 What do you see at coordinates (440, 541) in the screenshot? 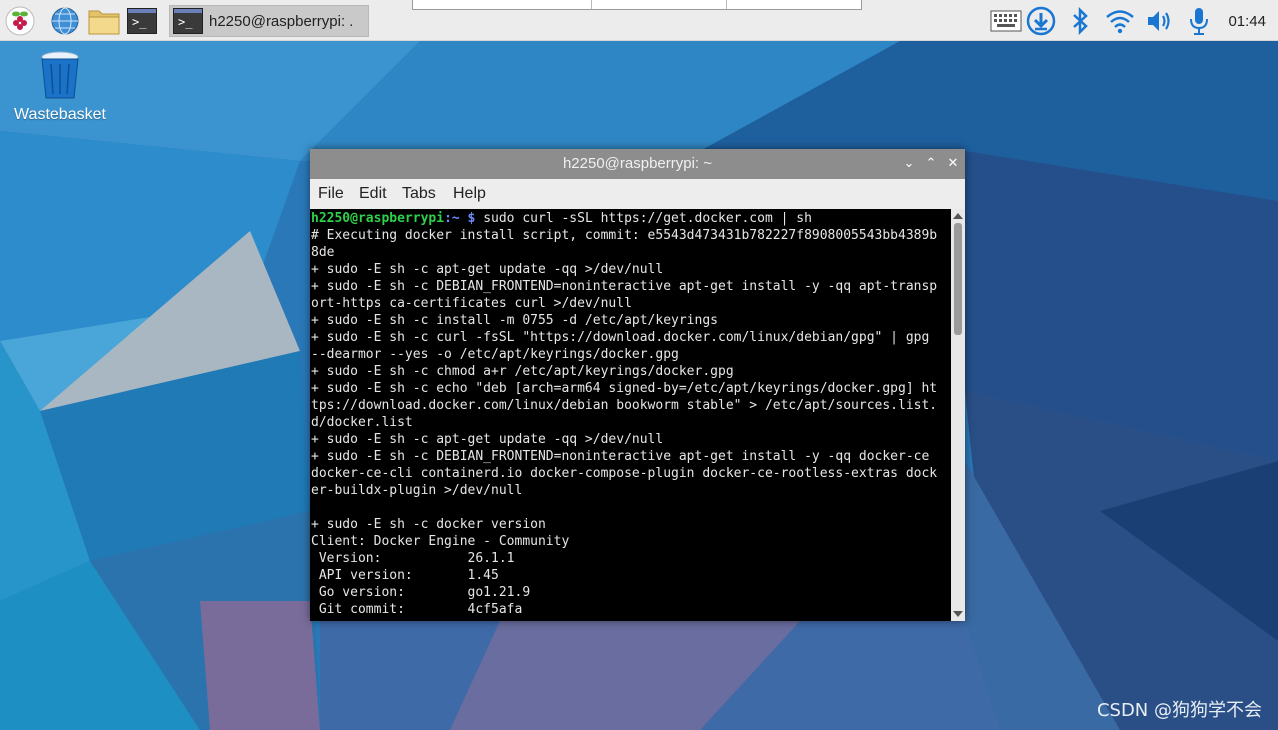
I see `terminal-line: Client: Docker Engine - Community` at bounding box center [440, 541].